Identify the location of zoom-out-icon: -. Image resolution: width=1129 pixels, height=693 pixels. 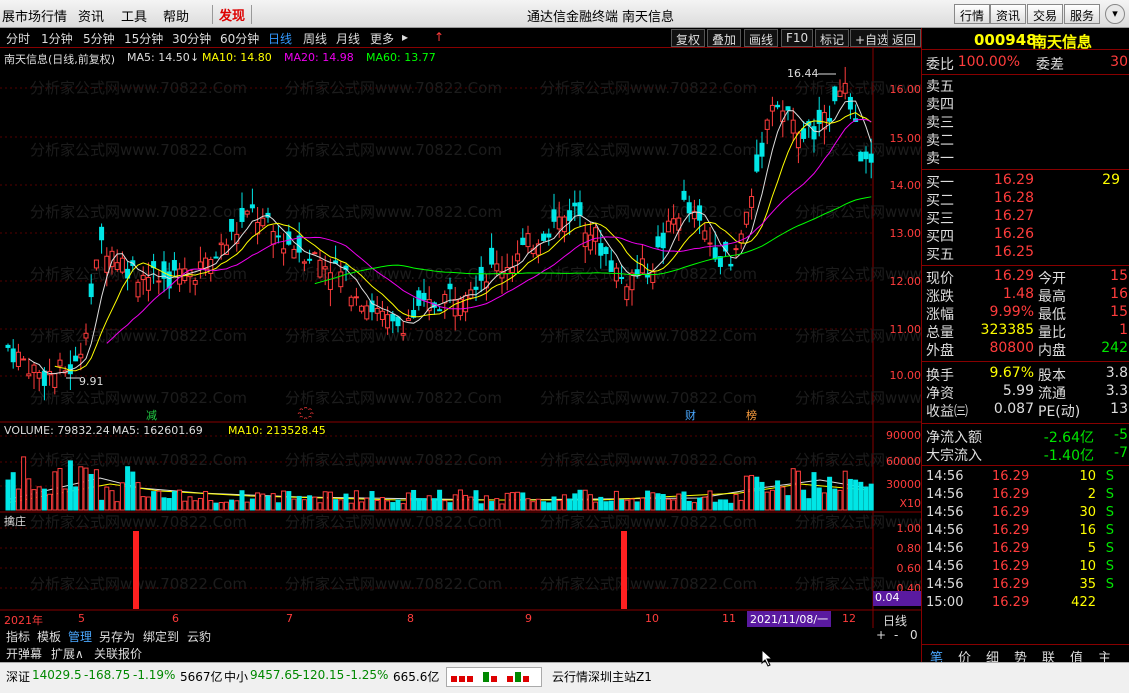
(896, 635).